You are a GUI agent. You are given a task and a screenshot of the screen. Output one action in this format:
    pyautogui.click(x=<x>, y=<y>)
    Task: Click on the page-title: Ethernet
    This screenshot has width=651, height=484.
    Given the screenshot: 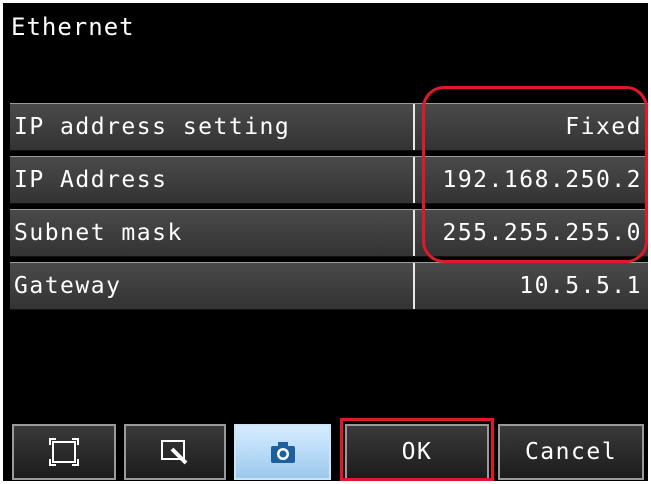 What is the action you would take?
    pyautogui.click(x=73, y=27)
    